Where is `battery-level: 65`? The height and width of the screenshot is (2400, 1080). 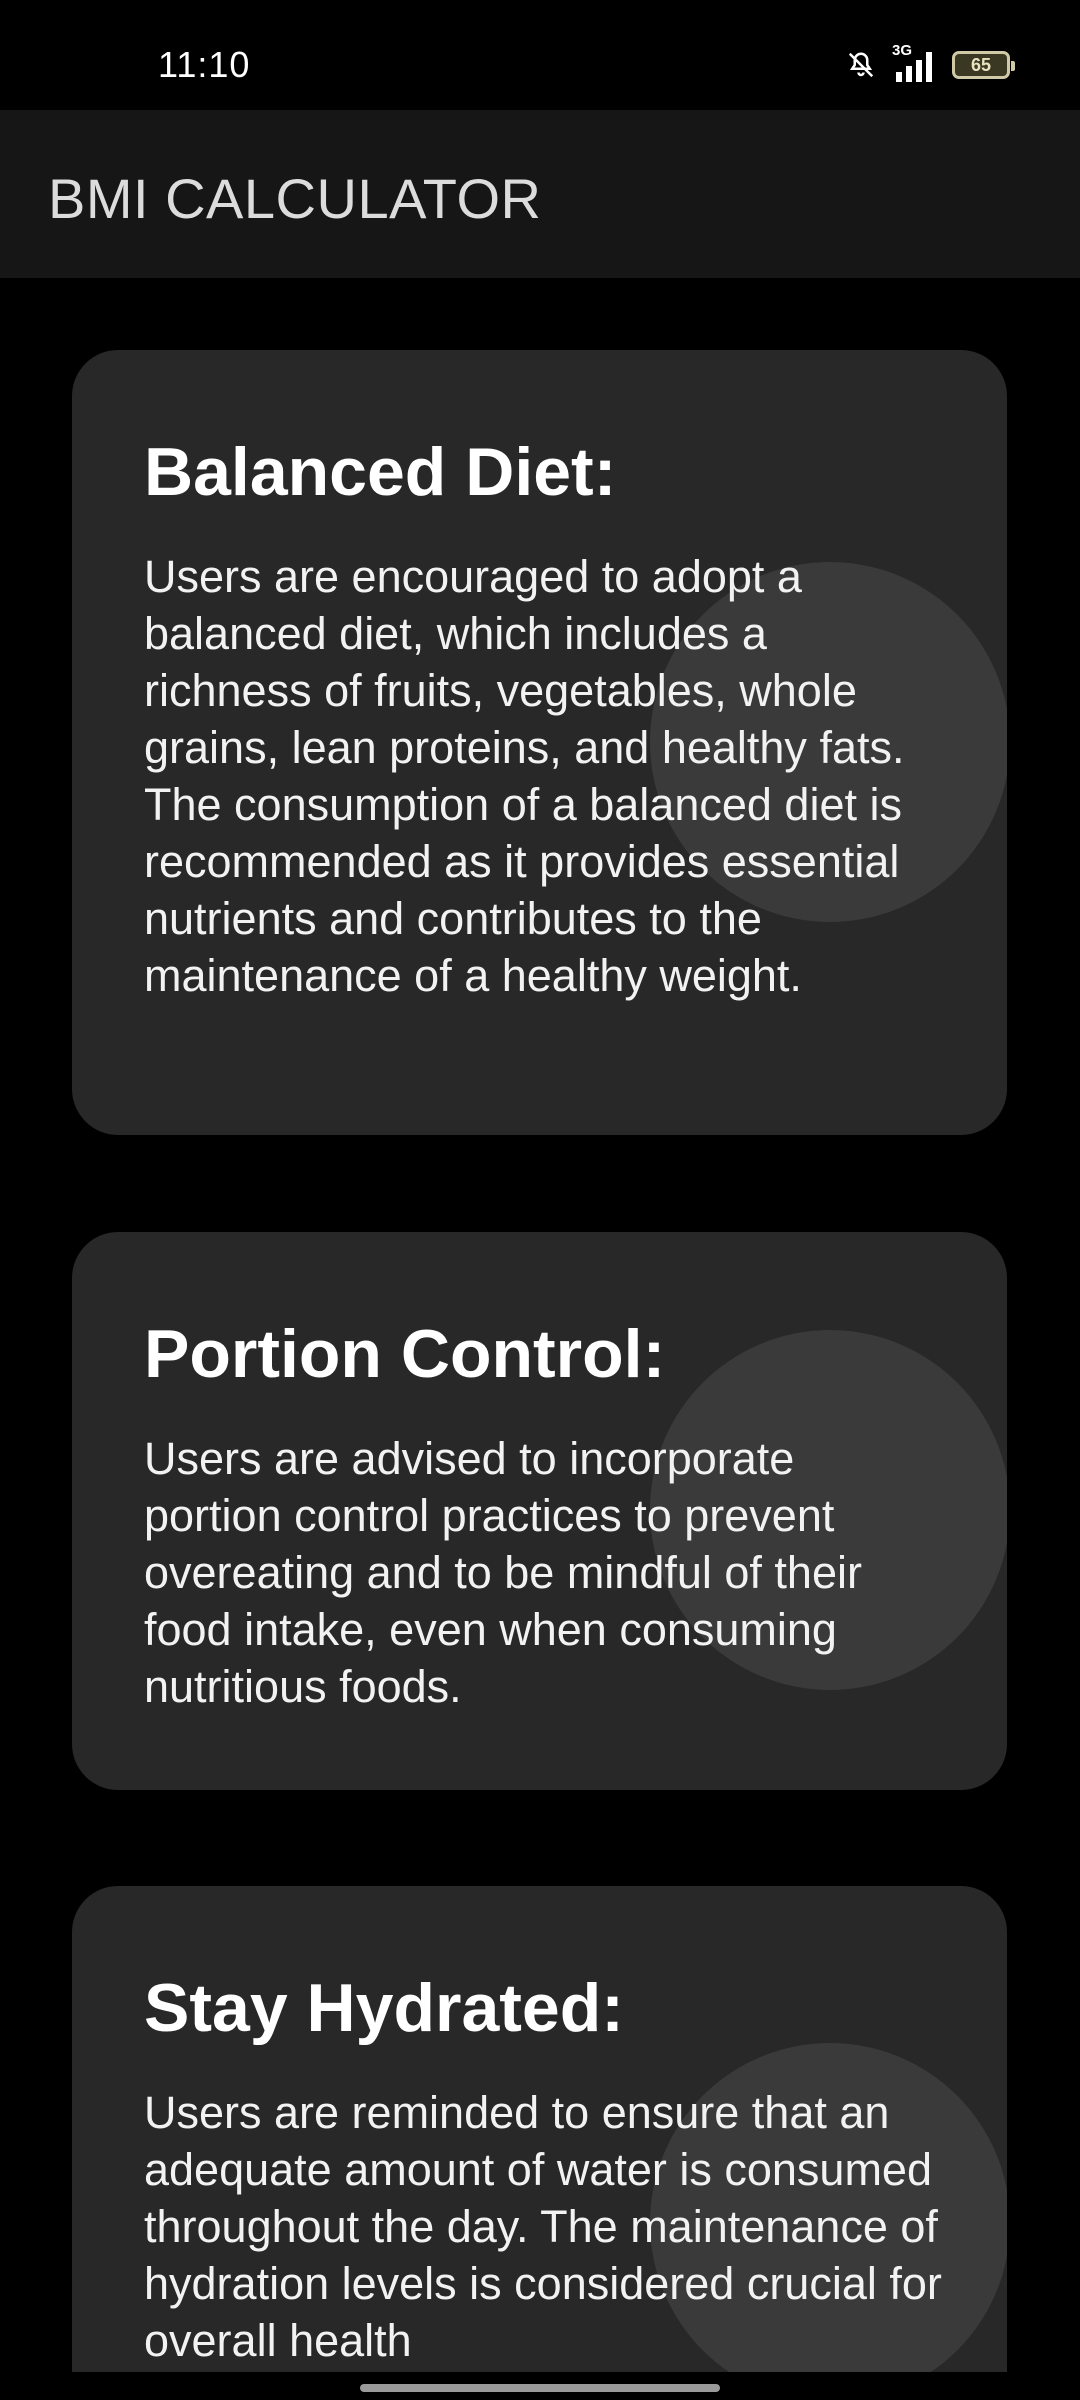
battery-level: 65 is located at coordinates (981, 65).